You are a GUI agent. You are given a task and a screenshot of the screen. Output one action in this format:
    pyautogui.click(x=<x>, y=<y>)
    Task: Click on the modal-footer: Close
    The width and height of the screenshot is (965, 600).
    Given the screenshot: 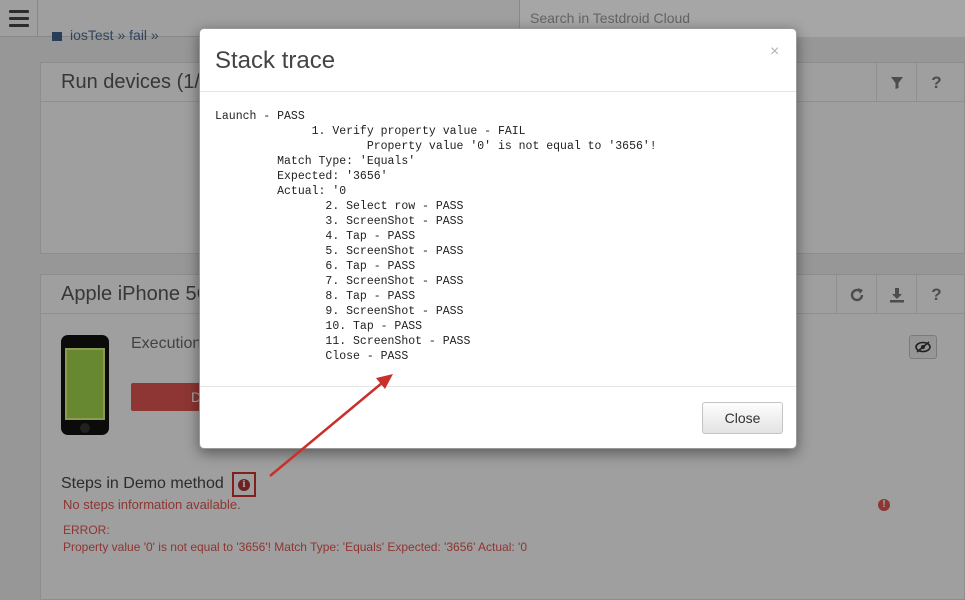 What is the action you would take?
    pyautogui.click(x=498, y=417)
    